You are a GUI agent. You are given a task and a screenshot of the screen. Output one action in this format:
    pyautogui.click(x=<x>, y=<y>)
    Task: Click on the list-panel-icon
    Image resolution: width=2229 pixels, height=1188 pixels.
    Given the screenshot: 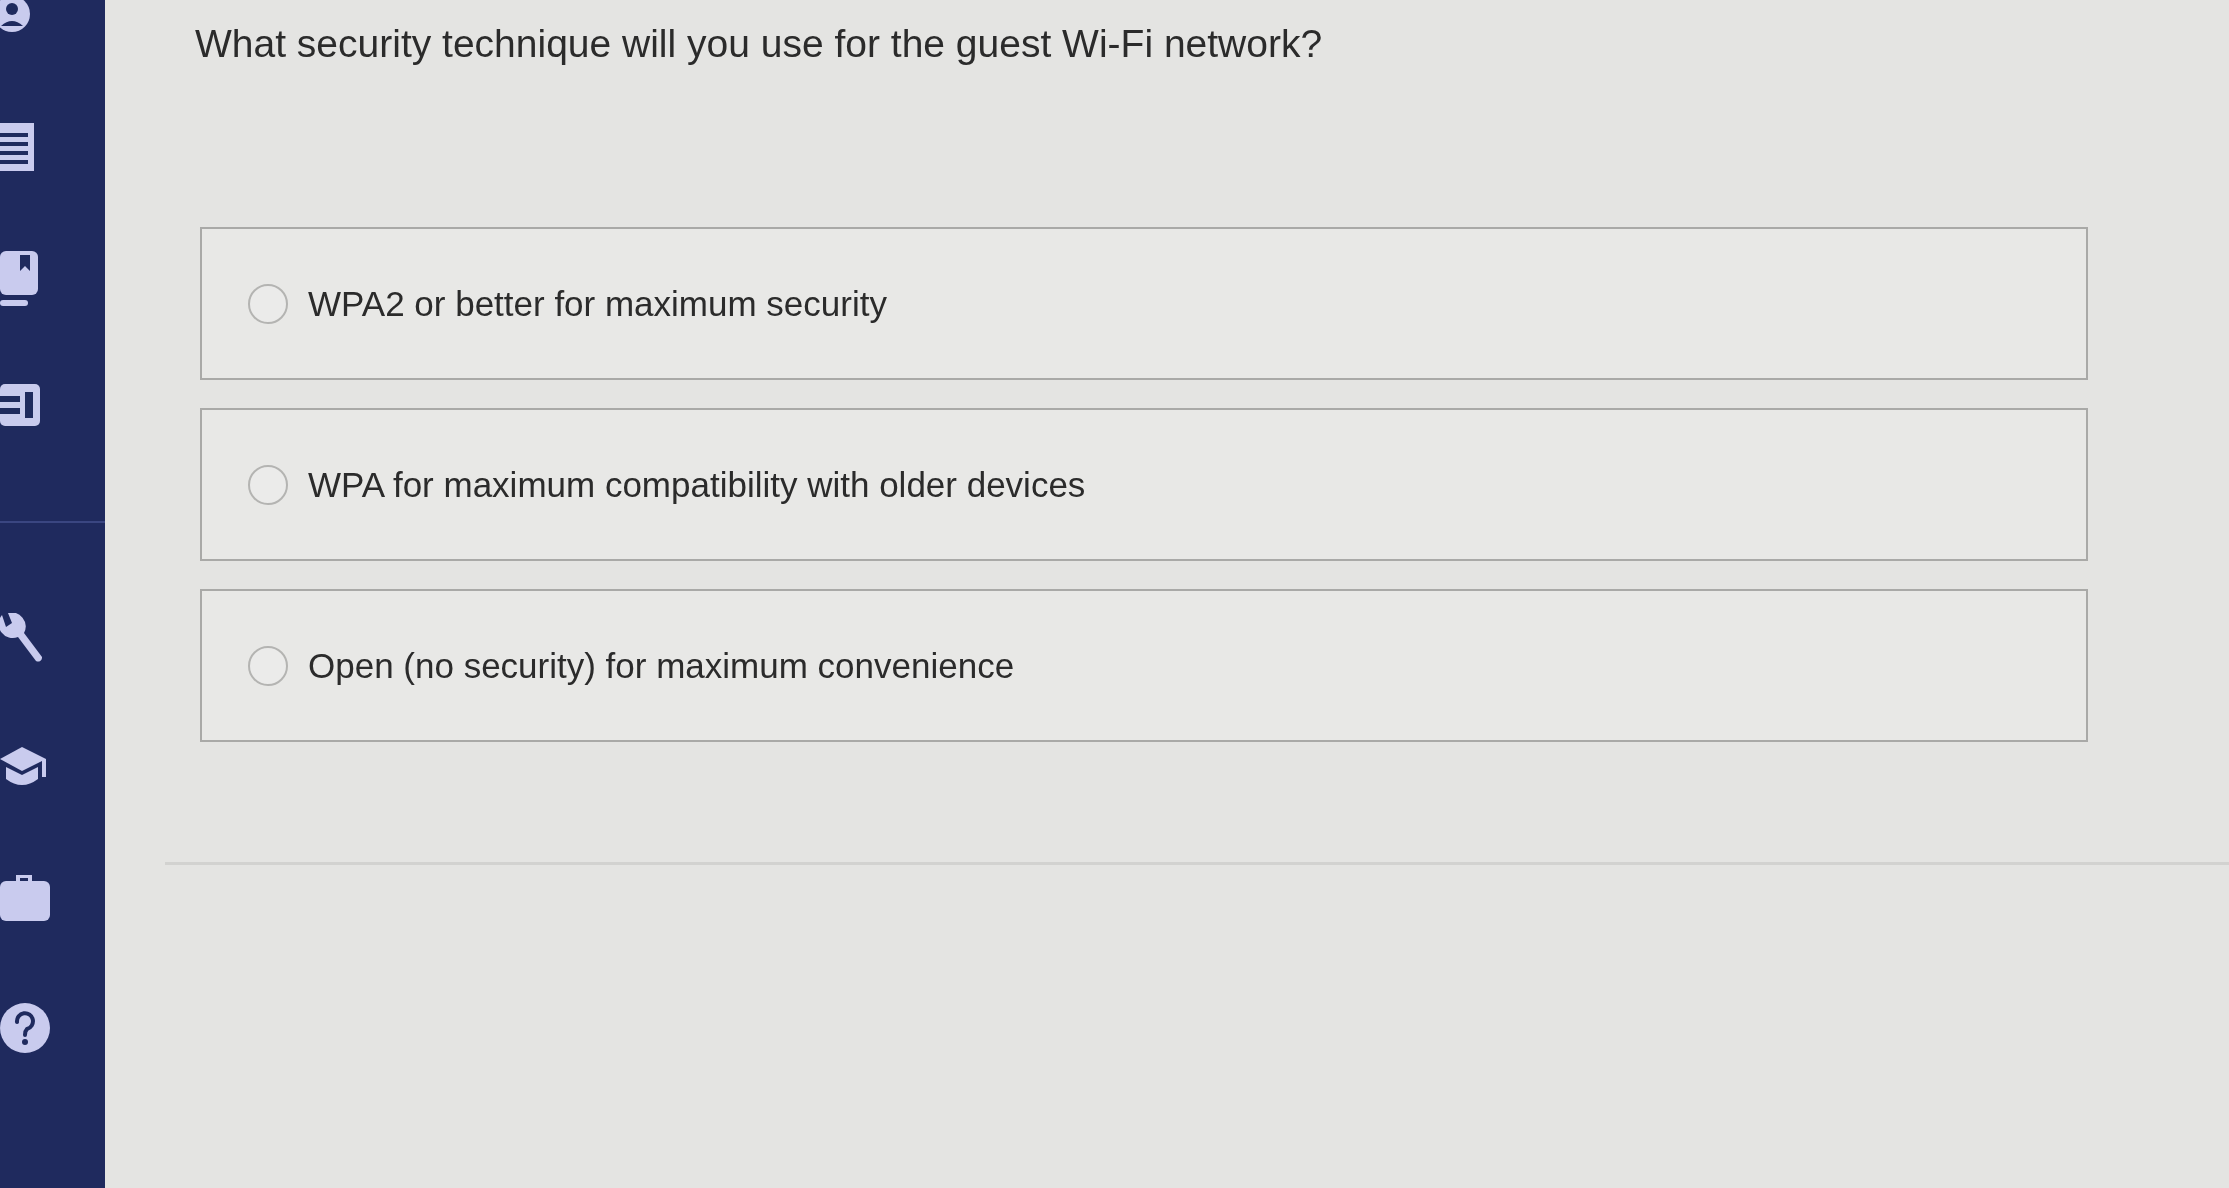 What is the action you would take?
    pyautogui.click(x=20, y=405)
    